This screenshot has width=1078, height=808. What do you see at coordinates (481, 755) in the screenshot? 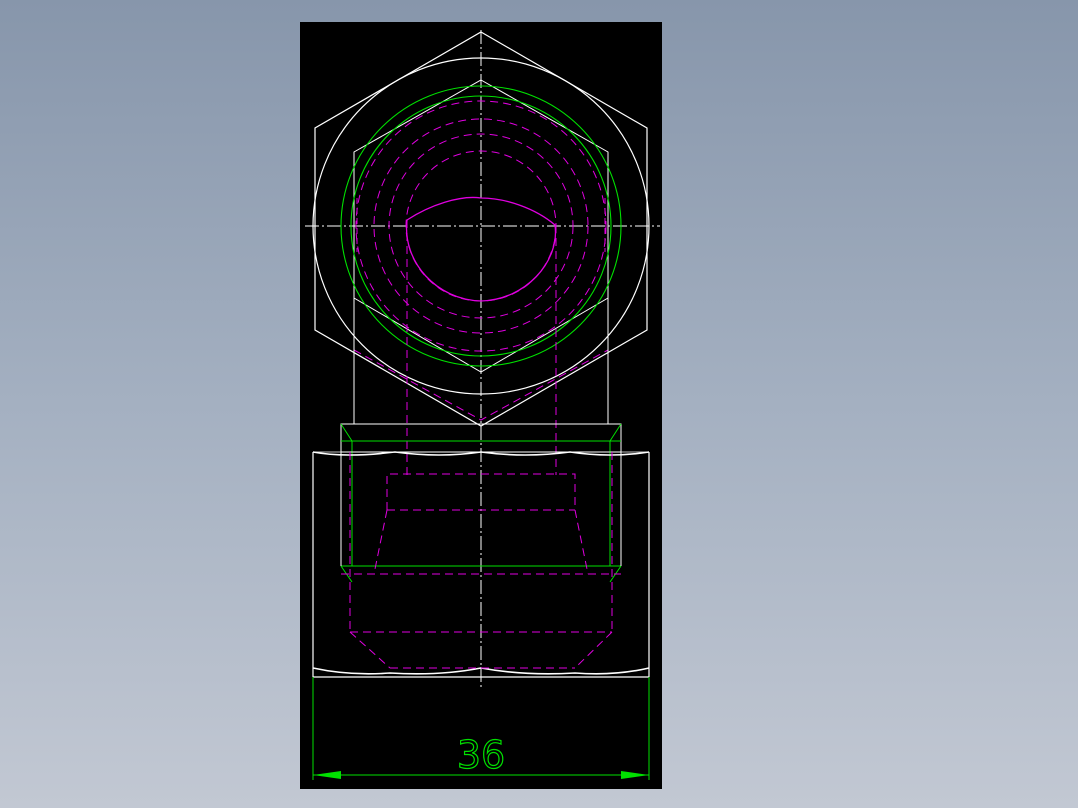
I see `dimension-value: 36` at bounding box center [481, 755].